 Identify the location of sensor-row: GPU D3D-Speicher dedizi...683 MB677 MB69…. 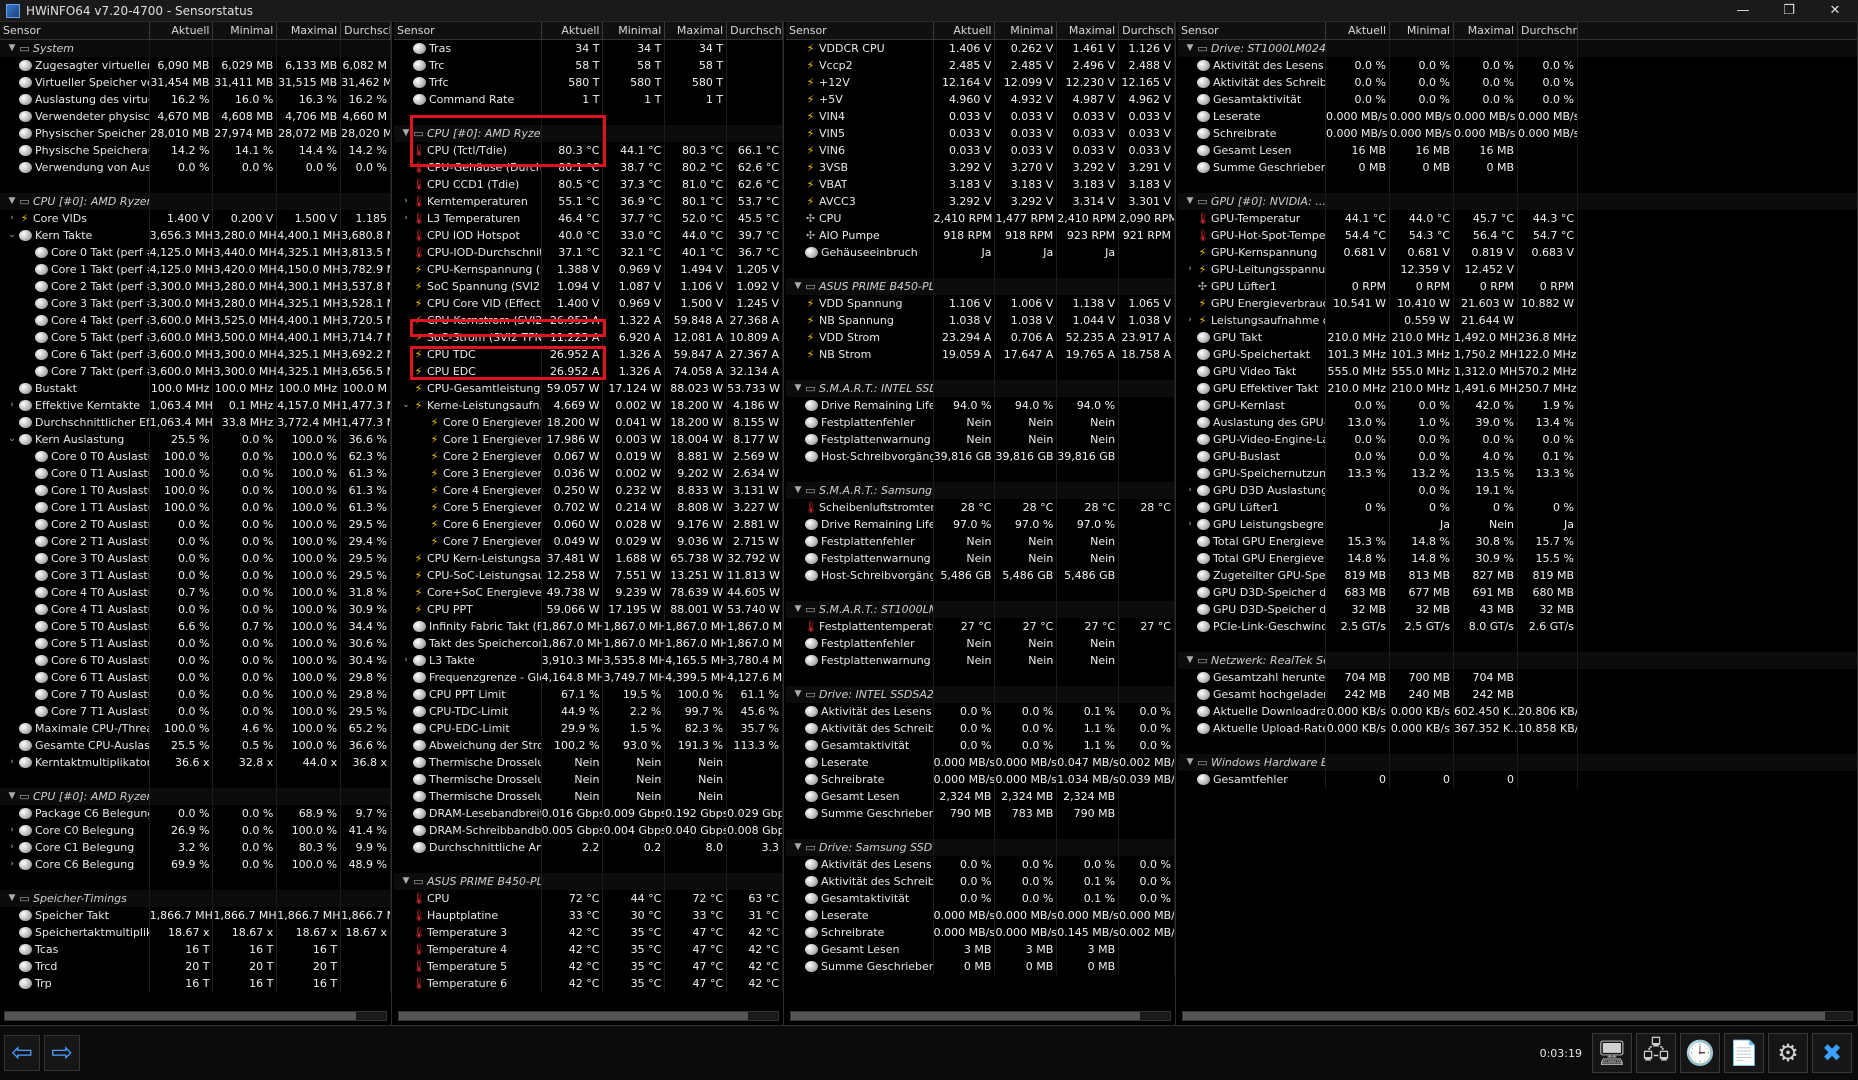
(1517, 592).